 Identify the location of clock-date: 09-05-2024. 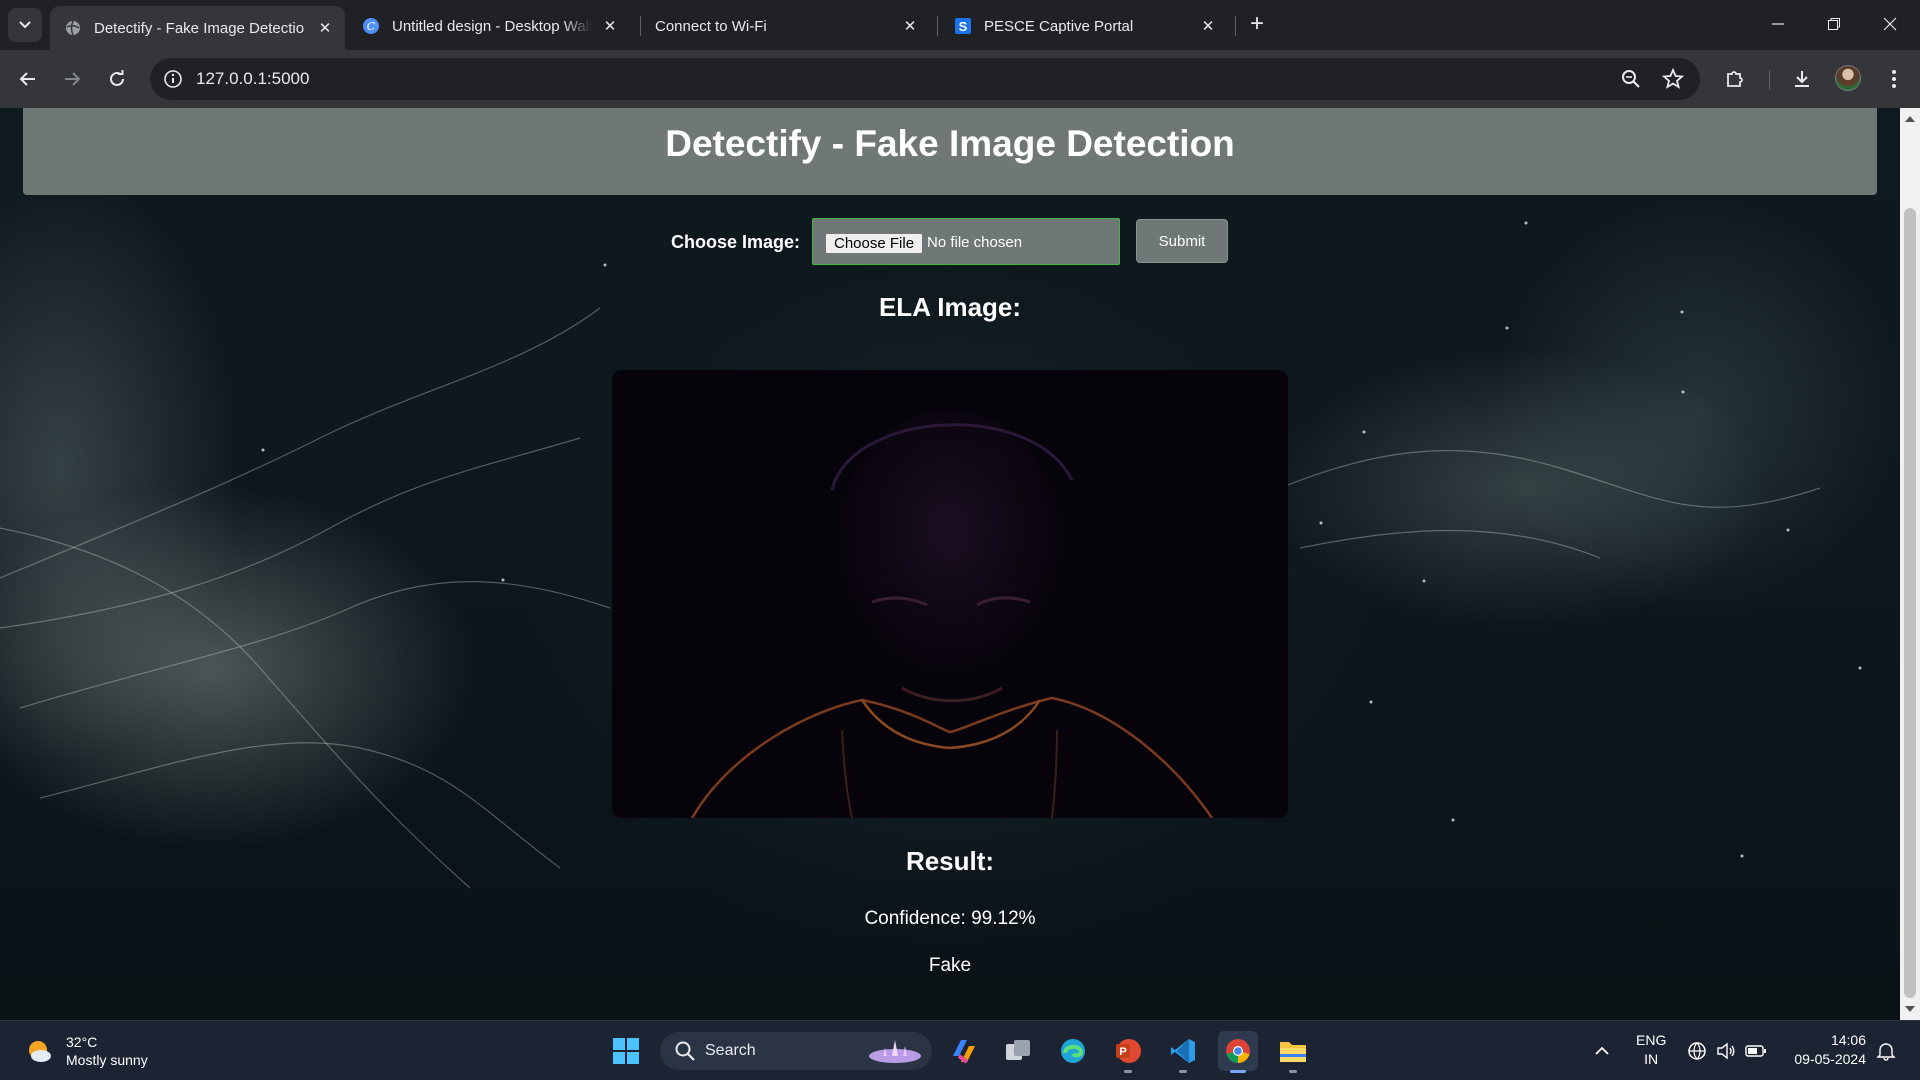
(1830, 1059).